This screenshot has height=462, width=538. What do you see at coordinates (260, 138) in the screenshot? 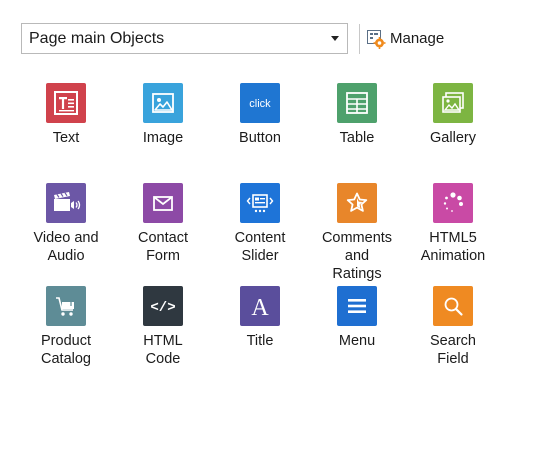
I see `object-tile-label: Button` at bounding box center [260, 138].